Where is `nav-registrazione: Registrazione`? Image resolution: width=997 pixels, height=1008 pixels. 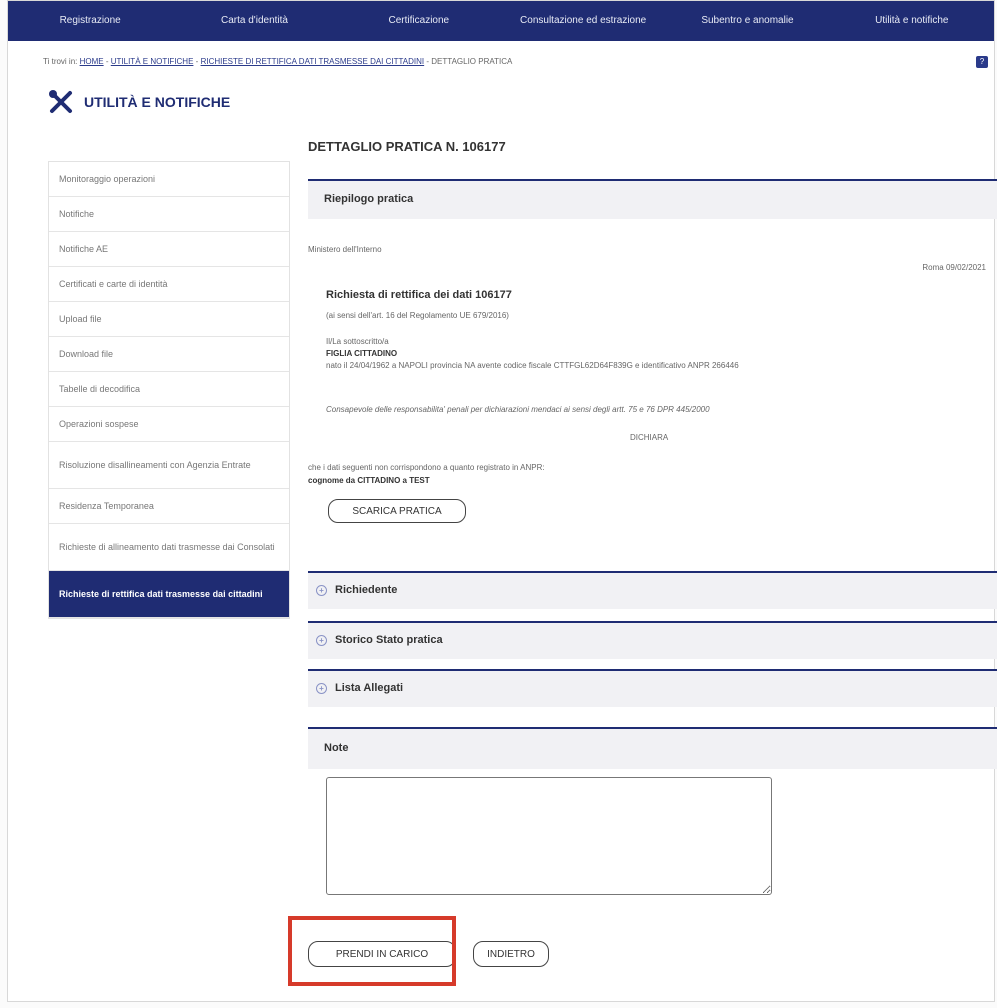 nav-registrazione: Registrazione is located at coordinates (90, 21).